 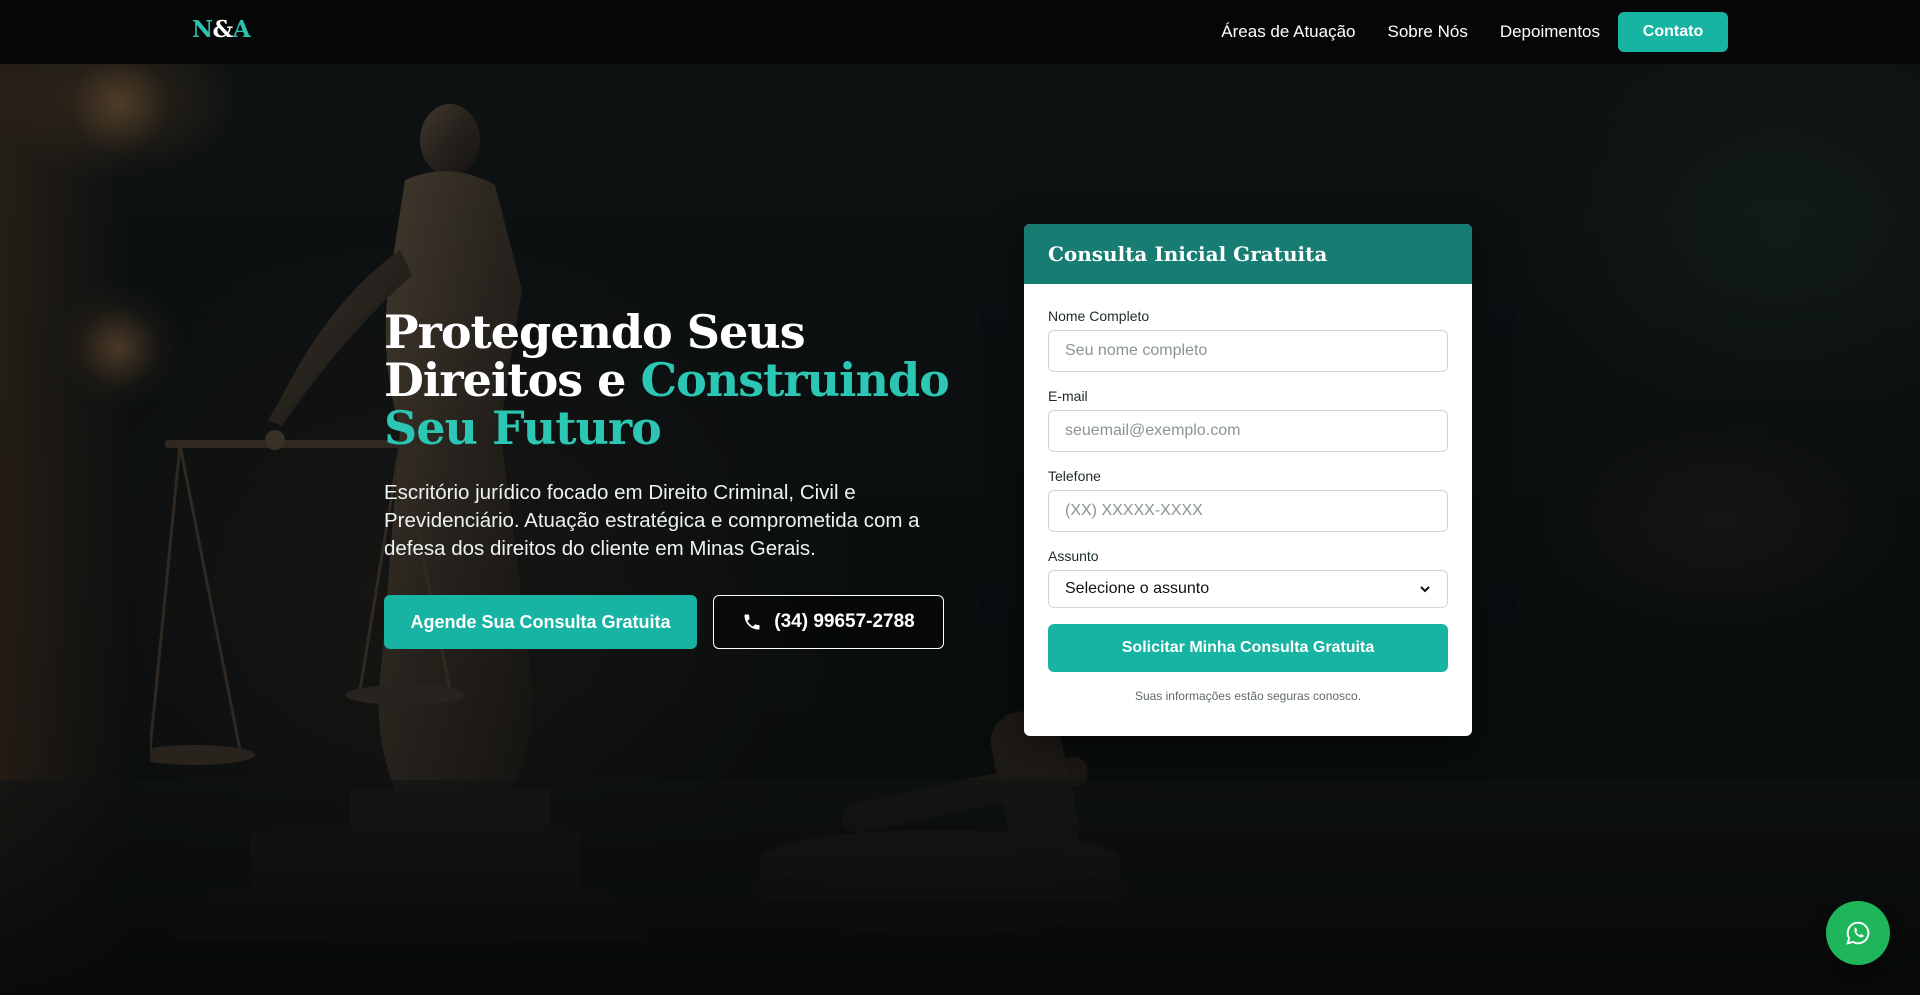 What do you see at coordinates (1068, 396) in the screenshot?
I see `email-label: E-mail` at bounding box center [1068, 396].